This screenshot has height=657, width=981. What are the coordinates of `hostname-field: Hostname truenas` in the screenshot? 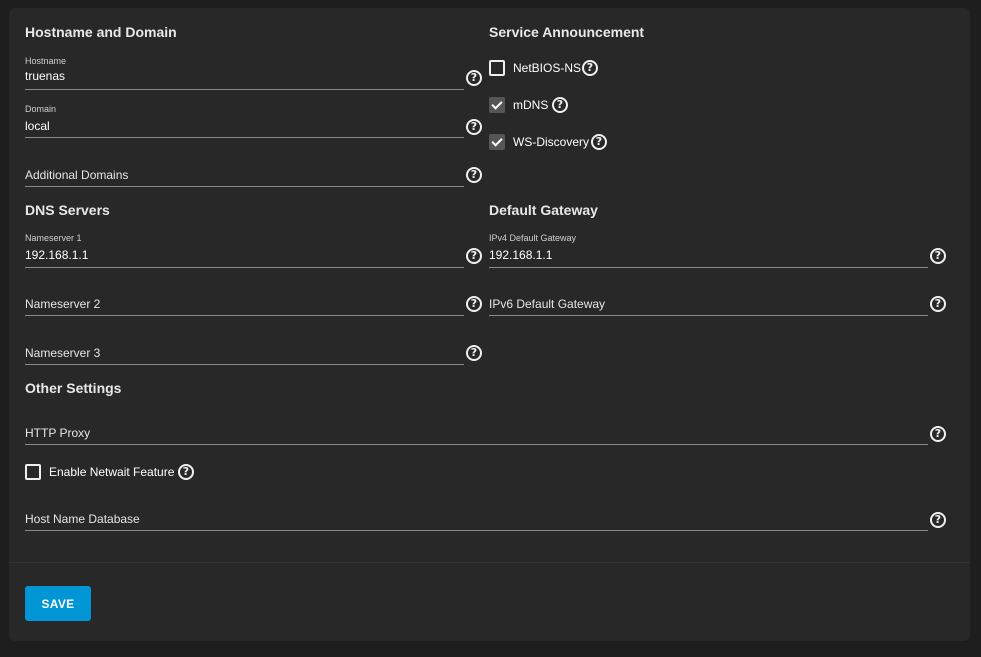 It's located at (244, 73).